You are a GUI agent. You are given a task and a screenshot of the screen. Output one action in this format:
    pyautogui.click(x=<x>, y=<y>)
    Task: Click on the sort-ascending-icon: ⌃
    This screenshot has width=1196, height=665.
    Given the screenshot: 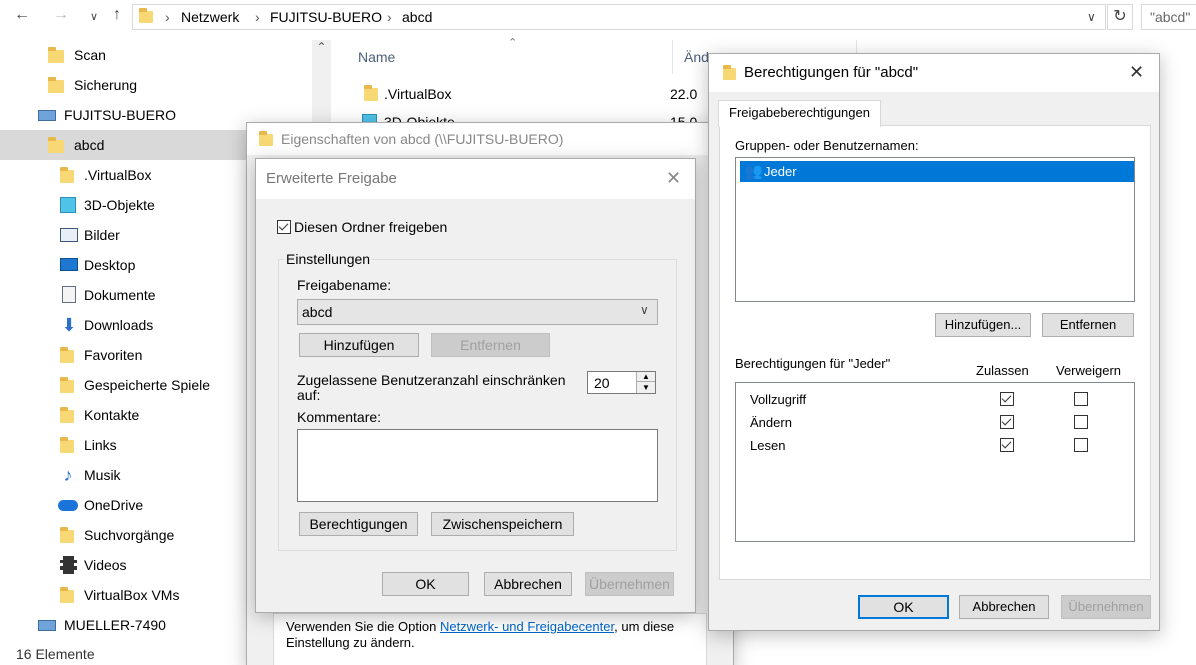 What is the action you would take?
    pyautogui.click(x=513, y=43)
    